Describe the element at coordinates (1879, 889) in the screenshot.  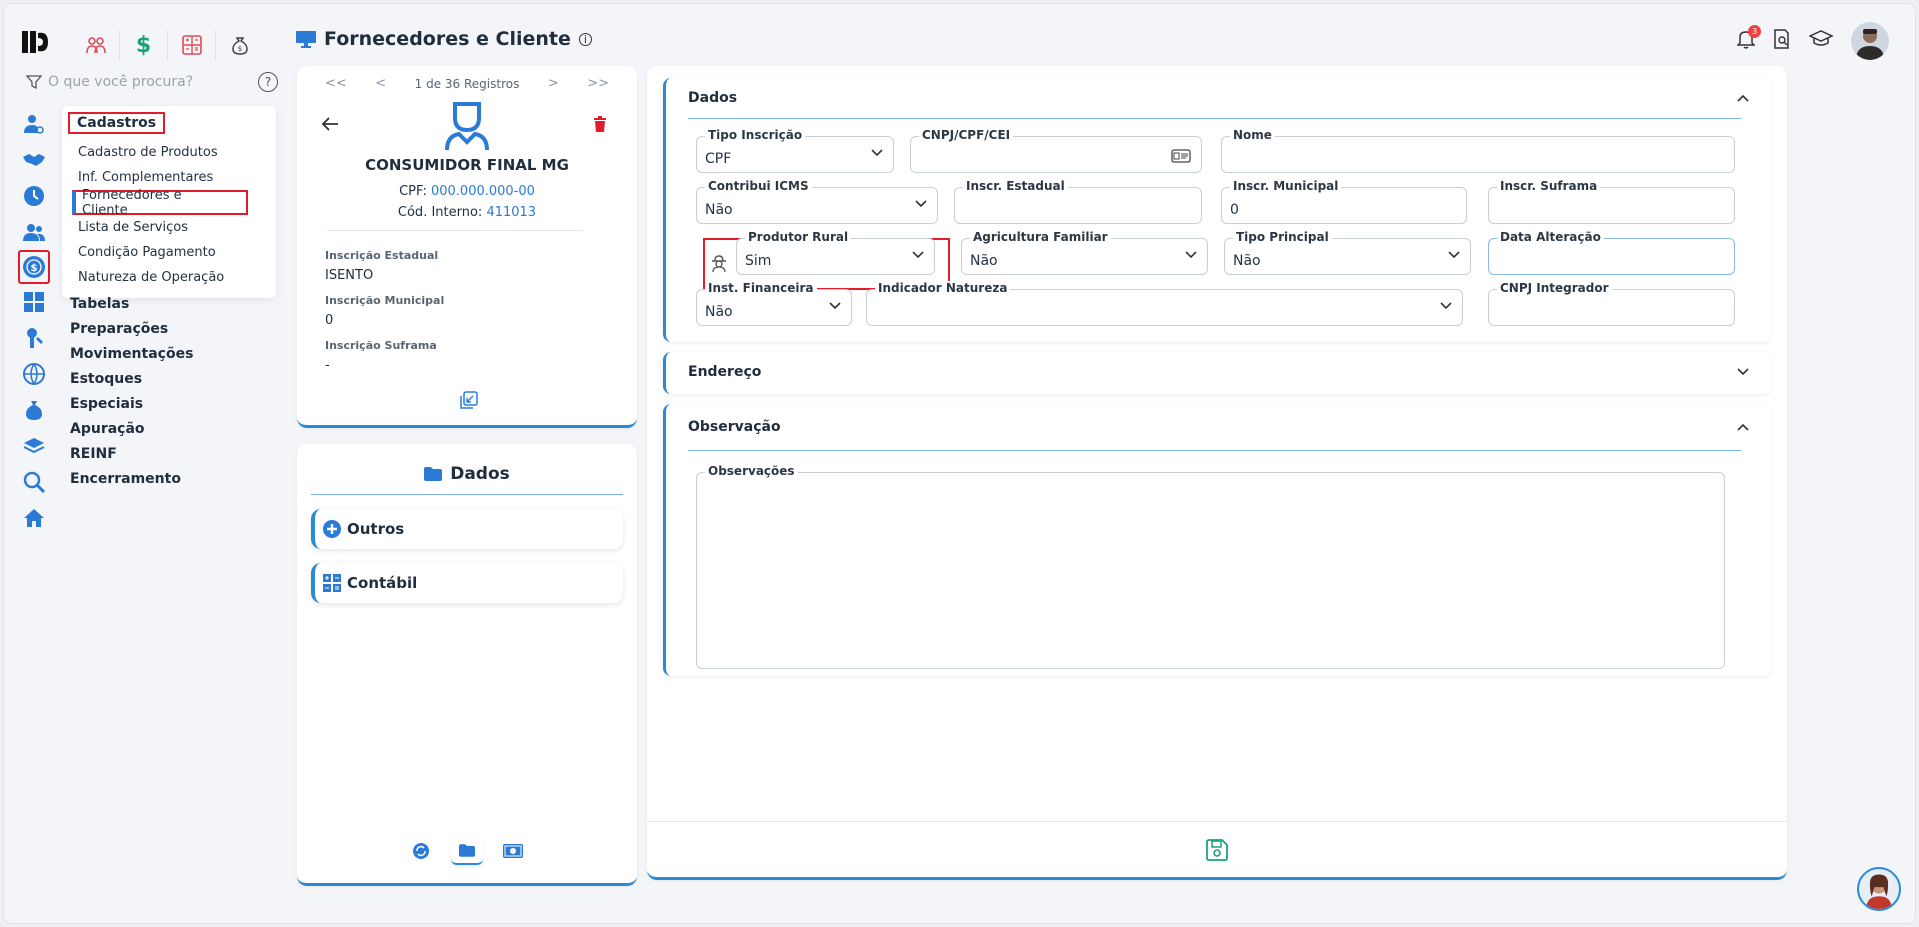
I see `assistant-avatar` at that location.